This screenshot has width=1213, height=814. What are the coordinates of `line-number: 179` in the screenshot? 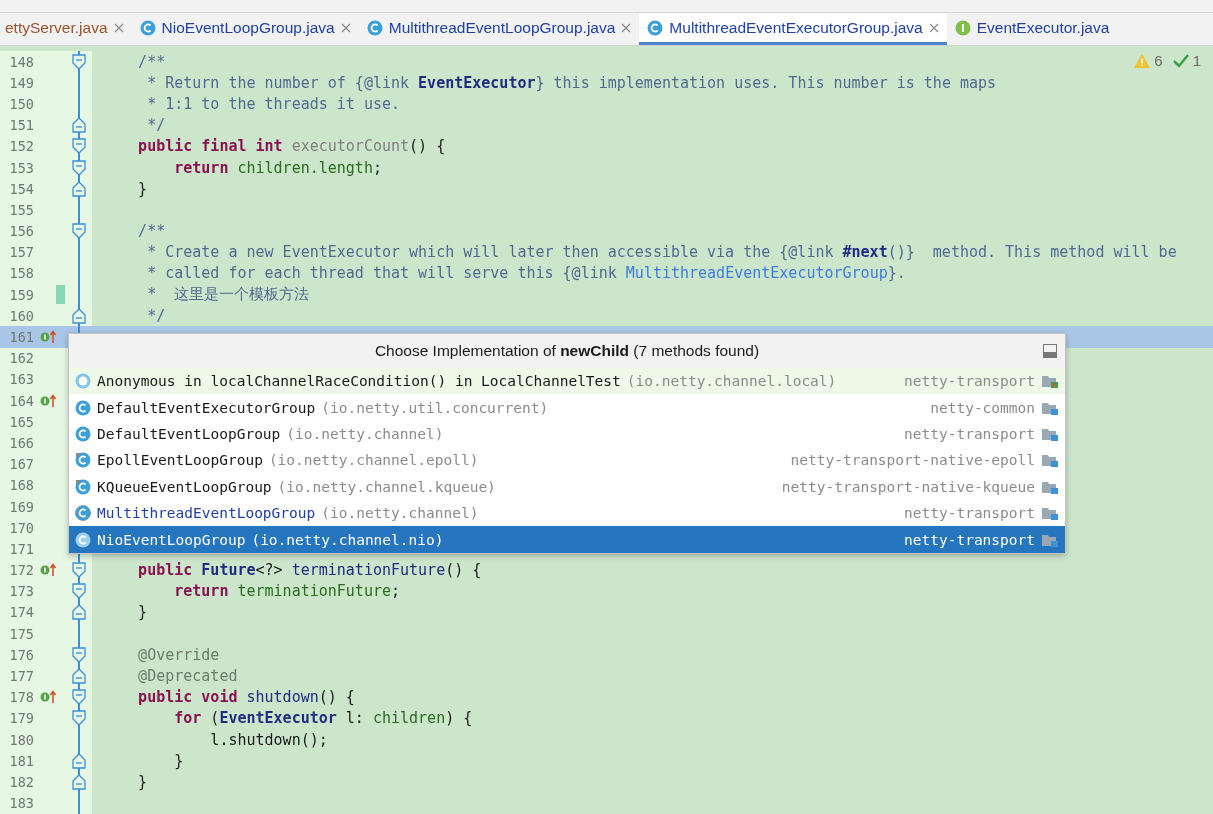 It's located at (21, 718).